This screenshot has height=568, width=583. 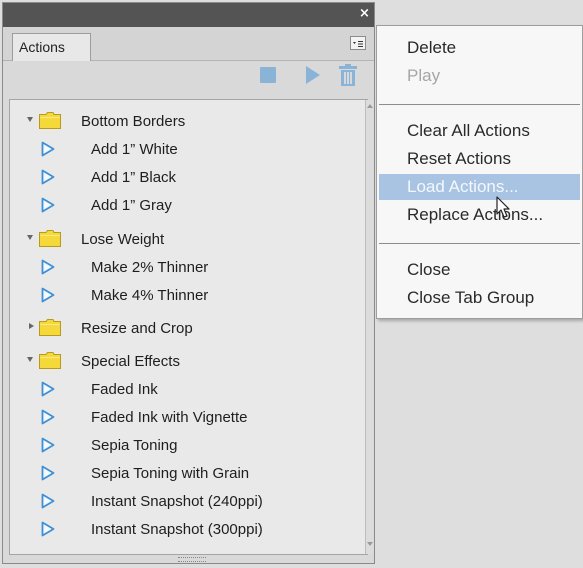 I want to click on action-label: Make 2% Thinner, so click(x=150, y=267).